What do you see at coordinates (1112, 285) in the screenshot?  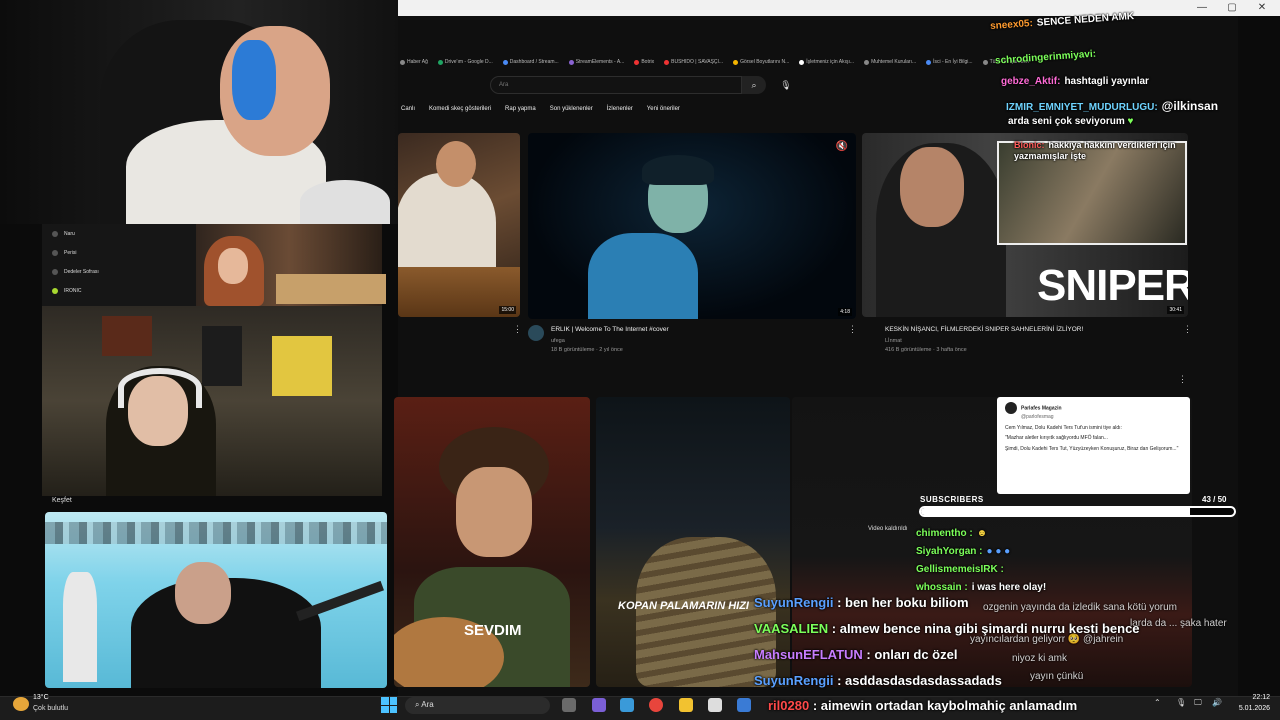 I see `thumbnail-overlay-text: SNIPER` at bounding box center [1112, 285].